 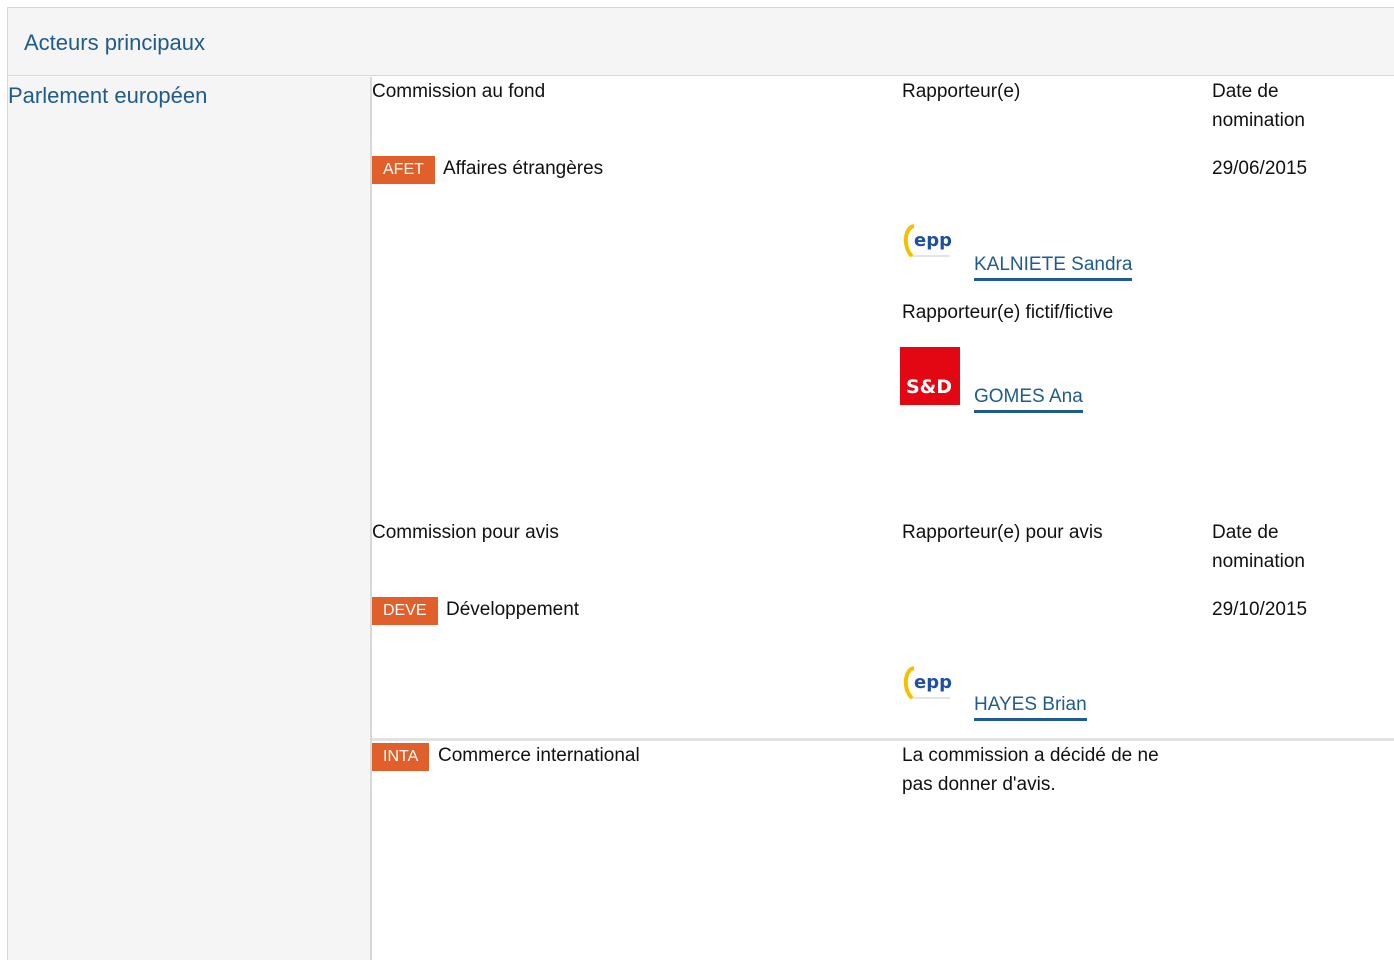 I want to click on lead-rapporteur-heading: Rapporteur(e), so click(x=961, y=91).